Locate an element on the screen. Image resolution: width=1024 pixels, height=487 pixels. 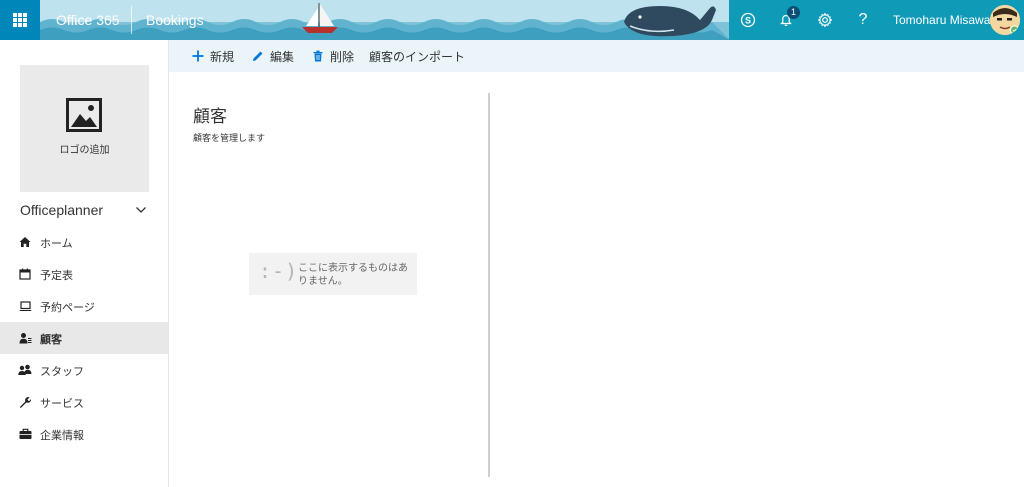
waffle-icon is located at coordinates (20, 20).